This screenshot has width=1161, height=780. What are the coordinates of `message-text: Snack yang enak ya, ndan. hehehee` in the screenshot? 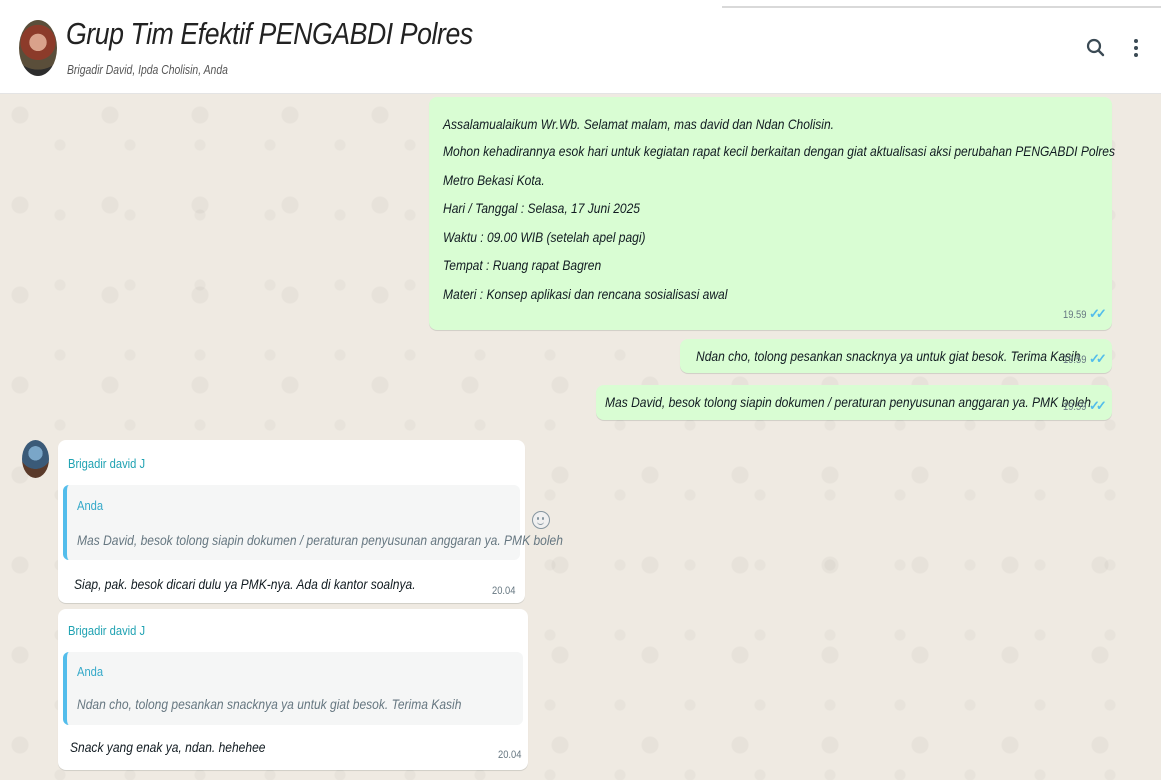 It's located at (168, 747).